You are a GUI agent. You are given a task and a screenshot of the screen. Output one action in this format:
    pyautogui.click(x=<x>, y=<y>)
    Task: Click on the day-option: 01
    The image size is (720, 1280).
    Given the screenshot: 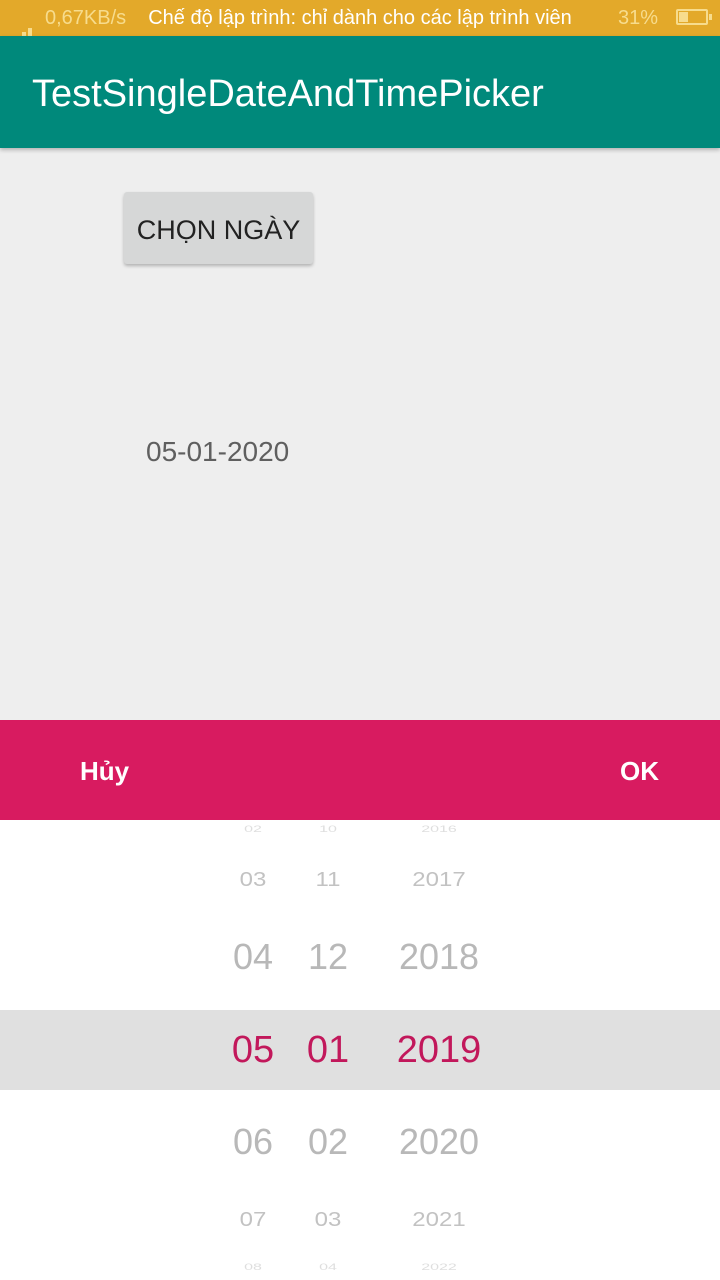 What is the action you would take?
    pyautogui.click(x=328, y=1050)
    